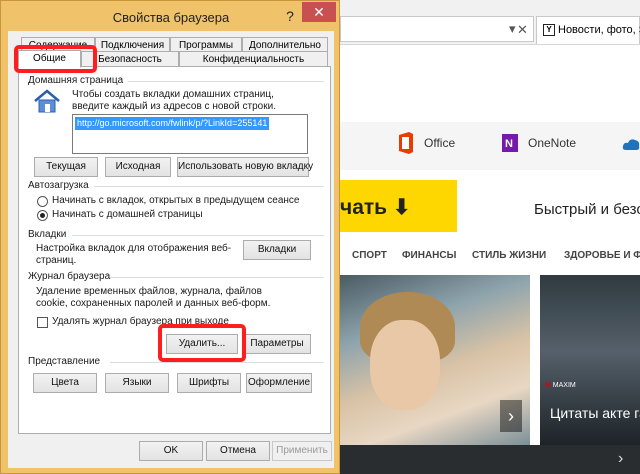 The width and height of the screenshot is (640, 474). What do you see at coordinates (209, 383) in the screenshot?
I see `fonts-button: Шрифты` at bounding box center [209, 383].